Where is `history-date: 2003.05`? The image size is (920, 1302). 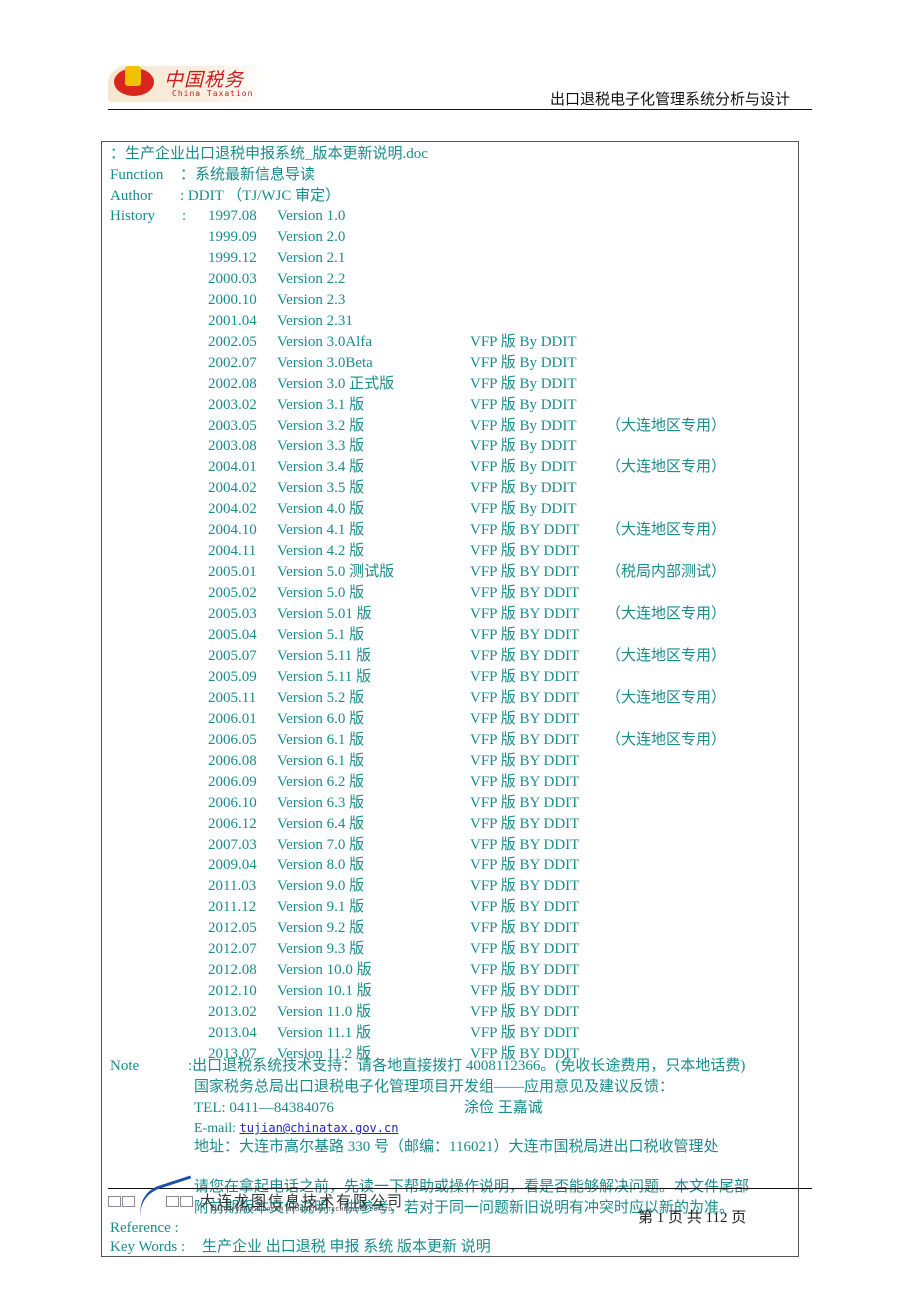
history-date: 2003.05 is located at coordinates (232, 425).